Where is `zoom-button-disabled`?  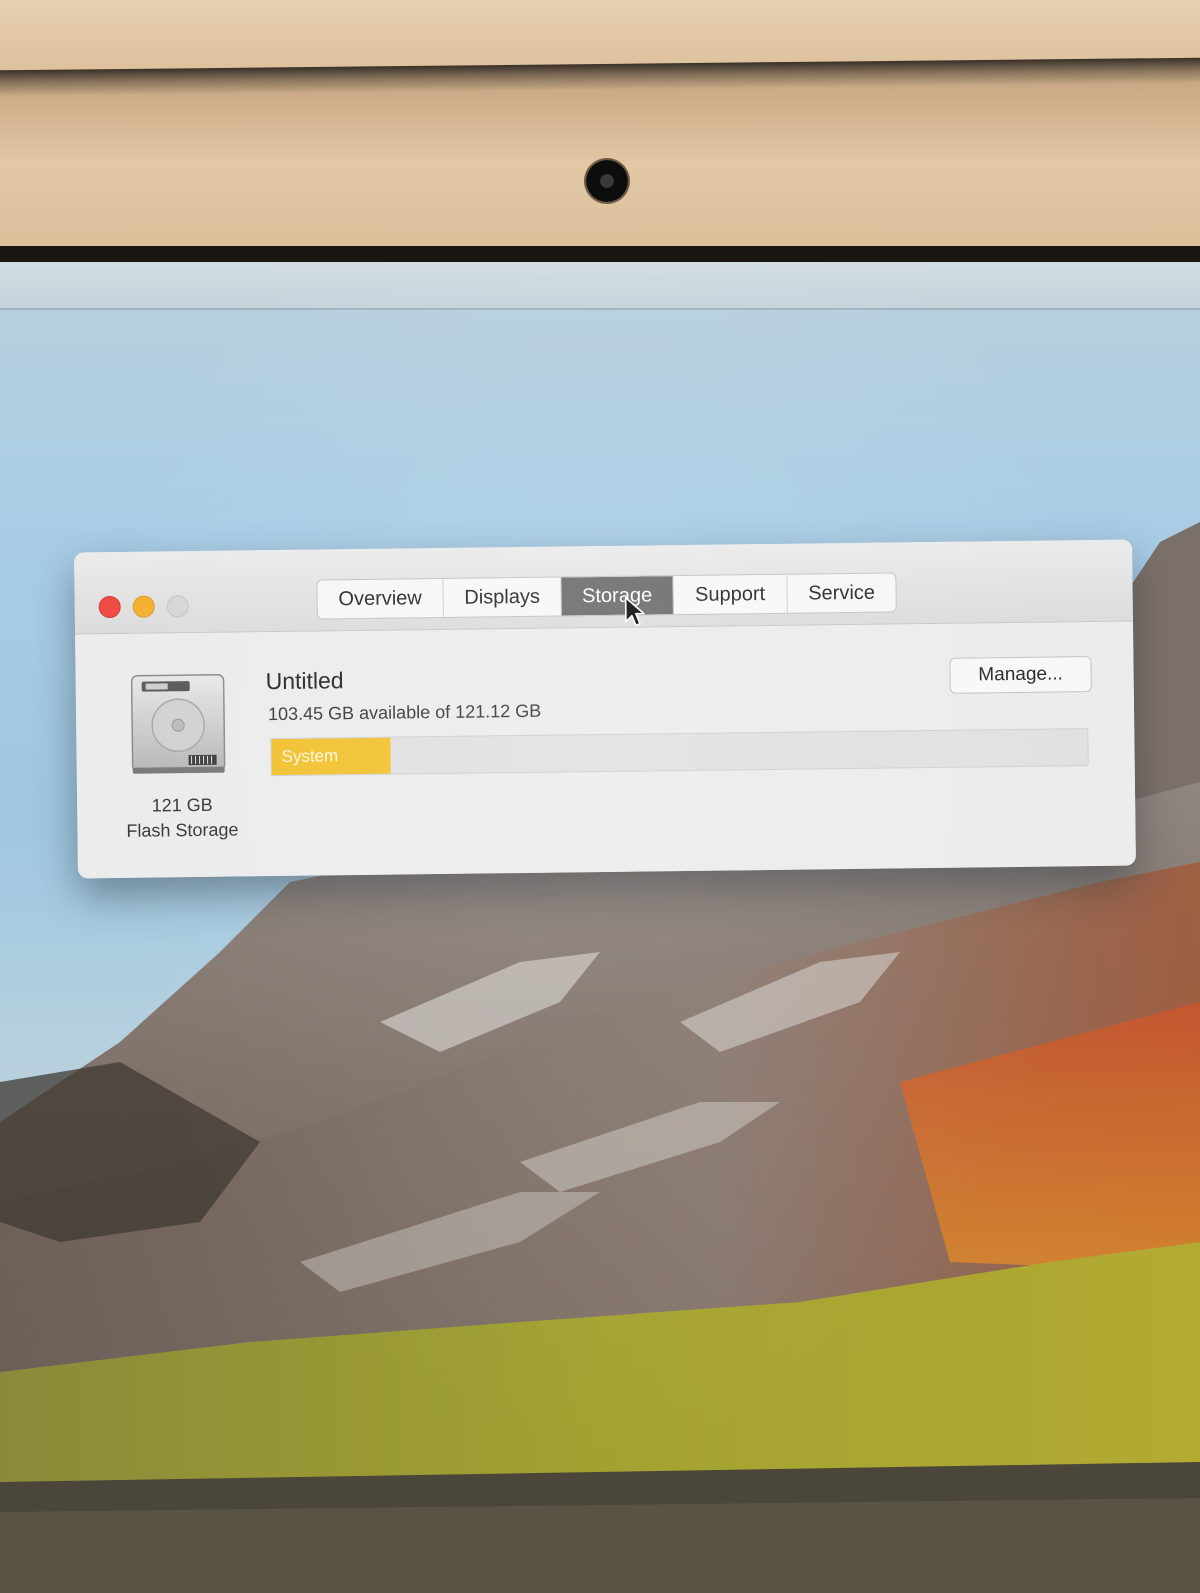
zoom-button-disabled is located at coordinates (177, 606).